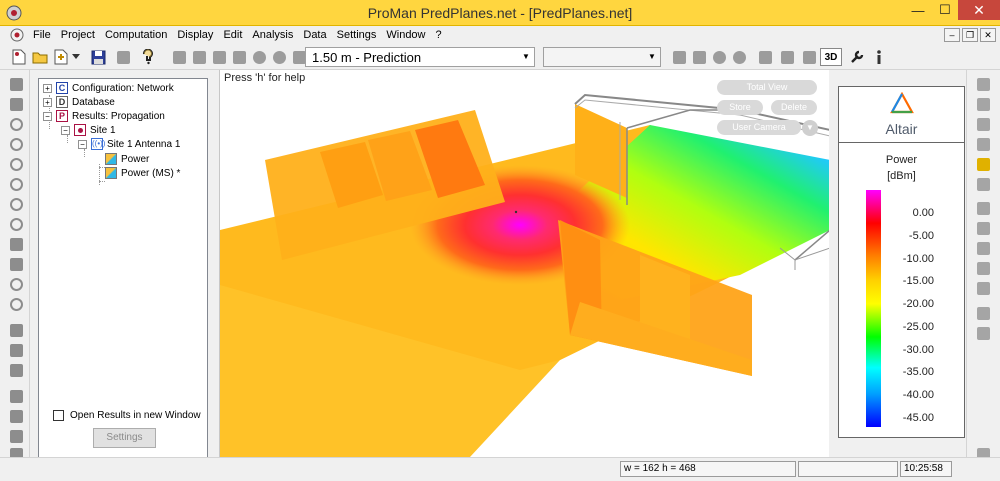 The height and width of the screenshot is (481, 1000). What do you see at coordinates (195, 35) in the screenshot?
I see `menu-display: Display` at bounding box center [195, 35].